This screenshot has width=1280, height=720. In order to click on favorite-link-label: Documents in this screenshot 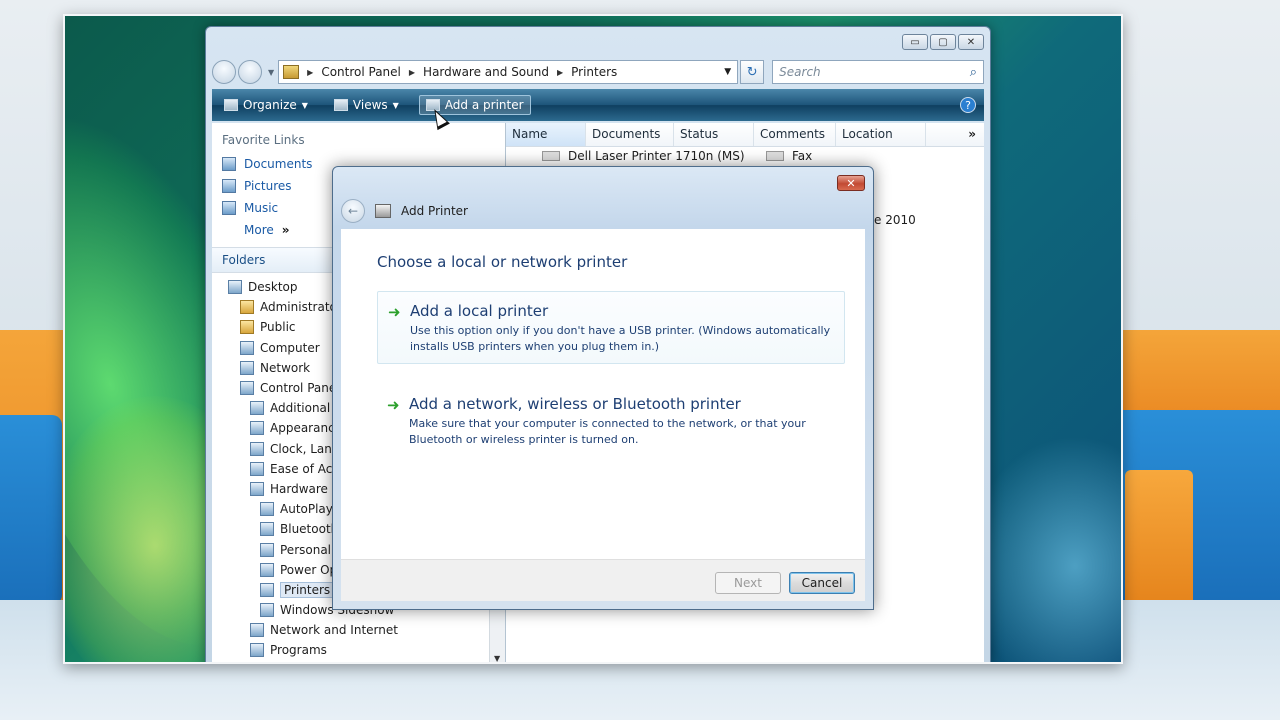, I will do `click(278, 164)`.